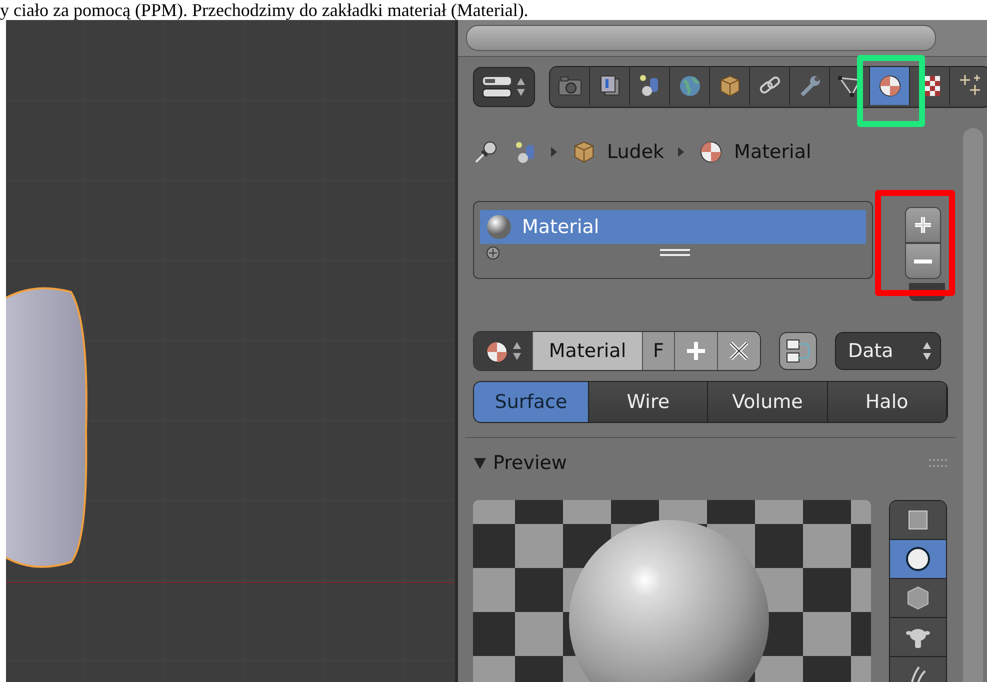  I want to click on material-slot: Material, so click(673, 227).